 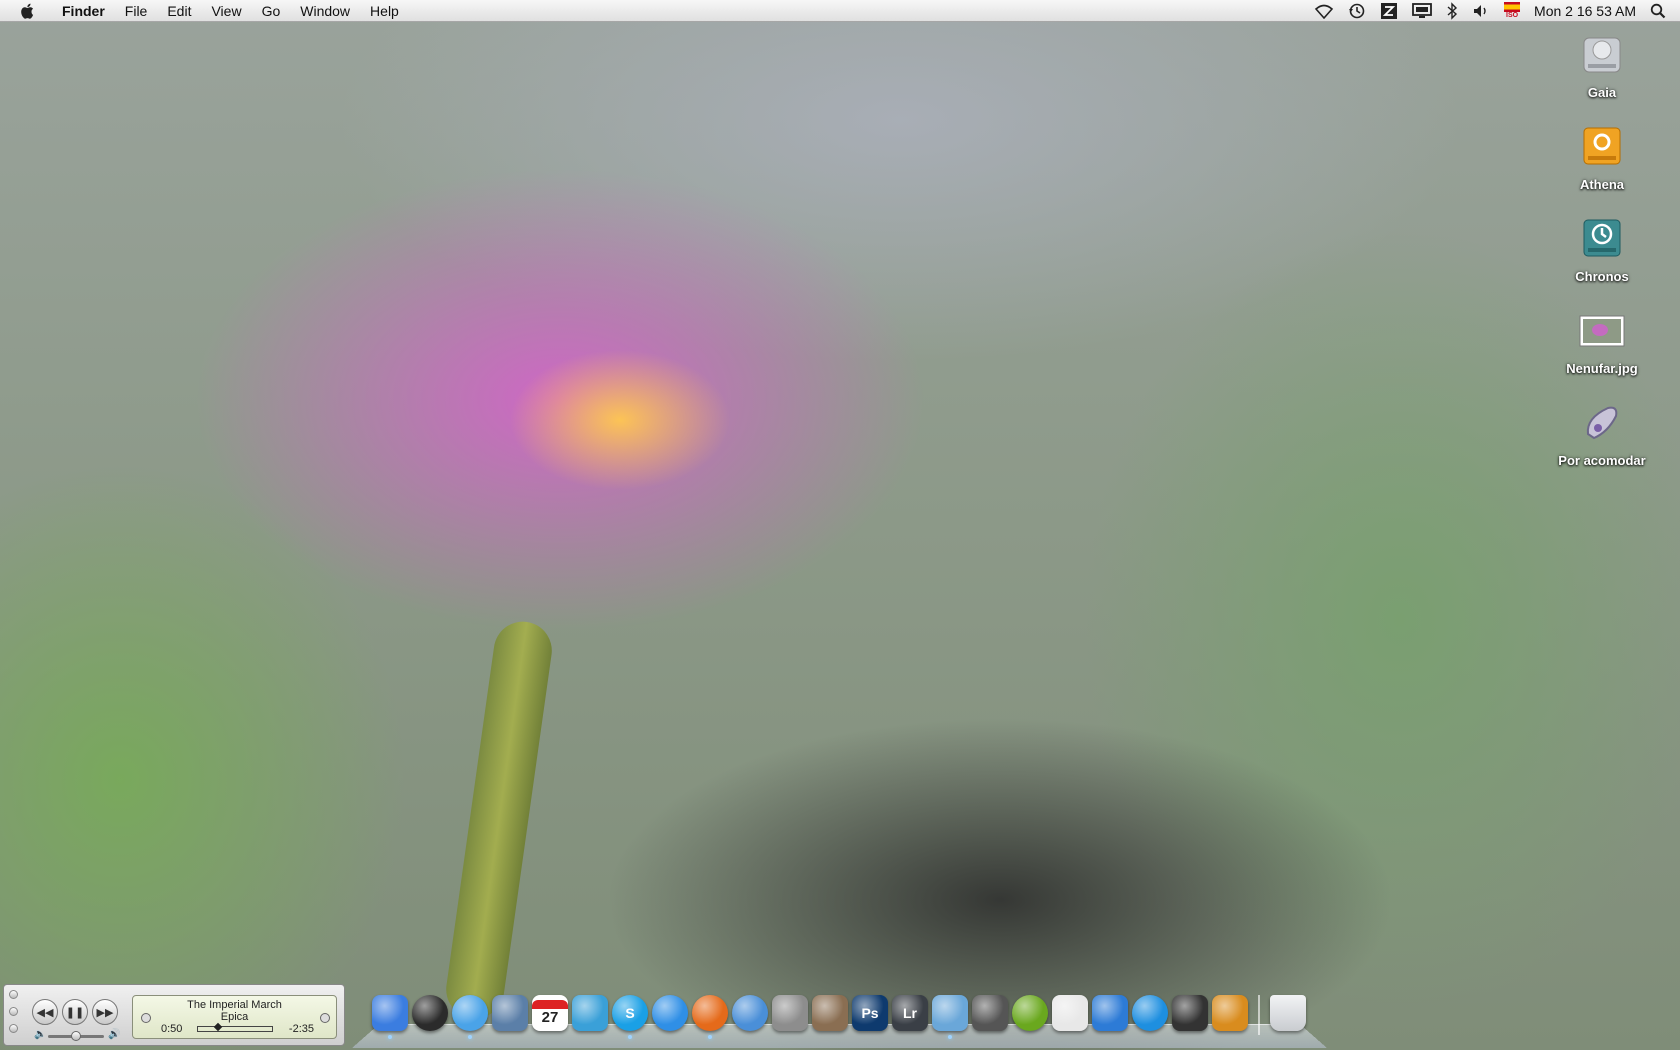 I want to click on dock: 27 S Ps Lr, so click(x=839, y=1020).